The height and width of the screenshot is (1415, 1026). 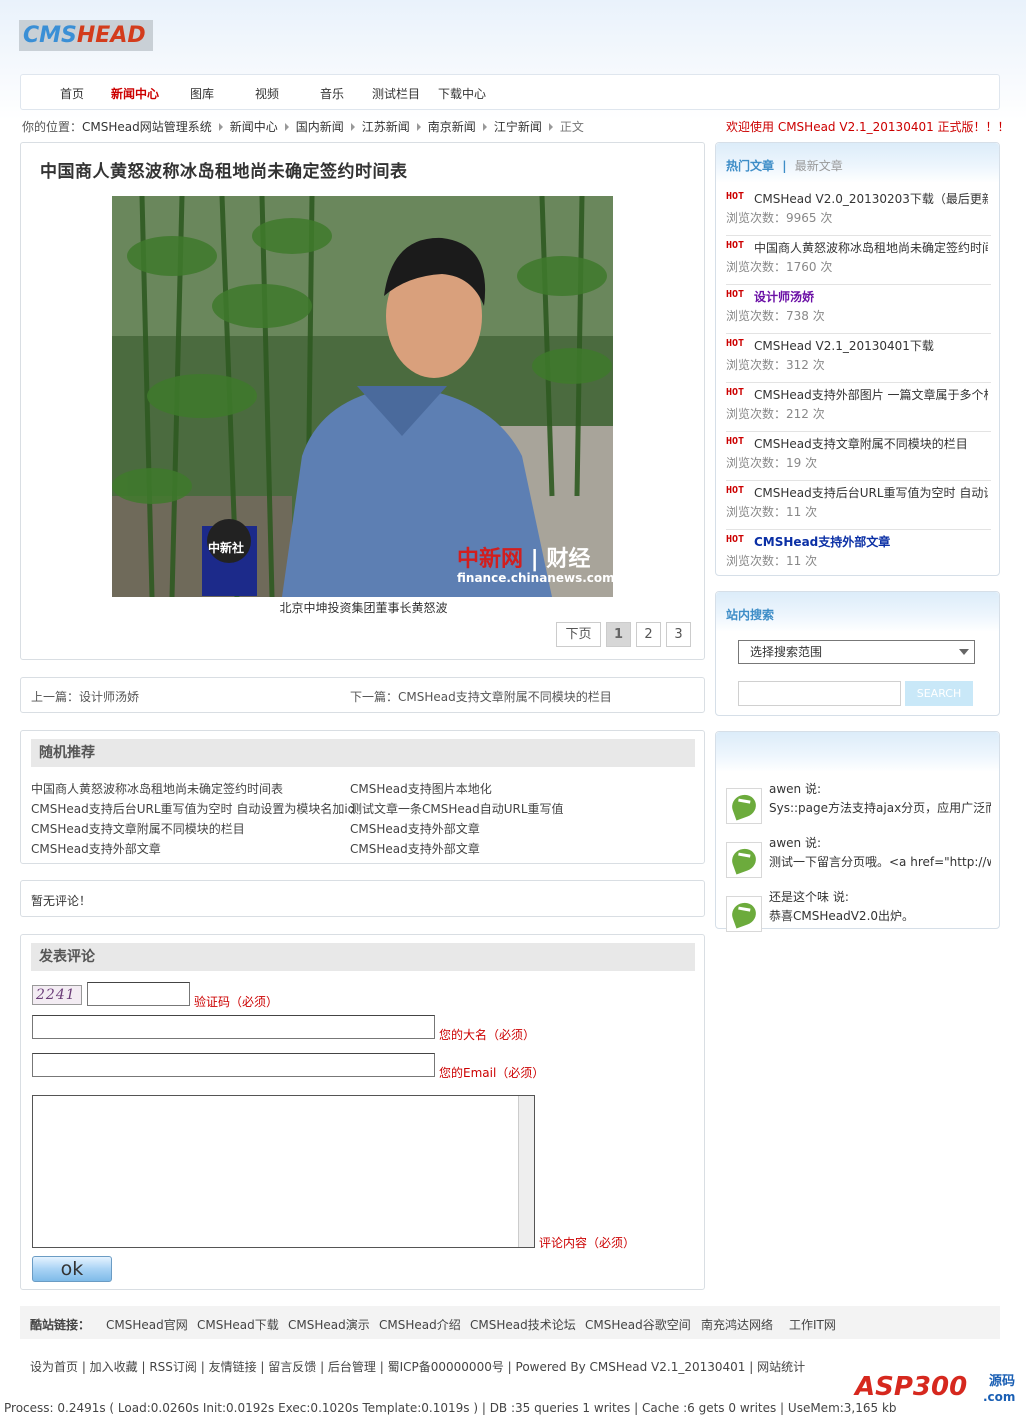 What do you see at coordinates (578, 634) in the screenshot?
I see `pager-next: 下页` at bounding box center [578, 634].